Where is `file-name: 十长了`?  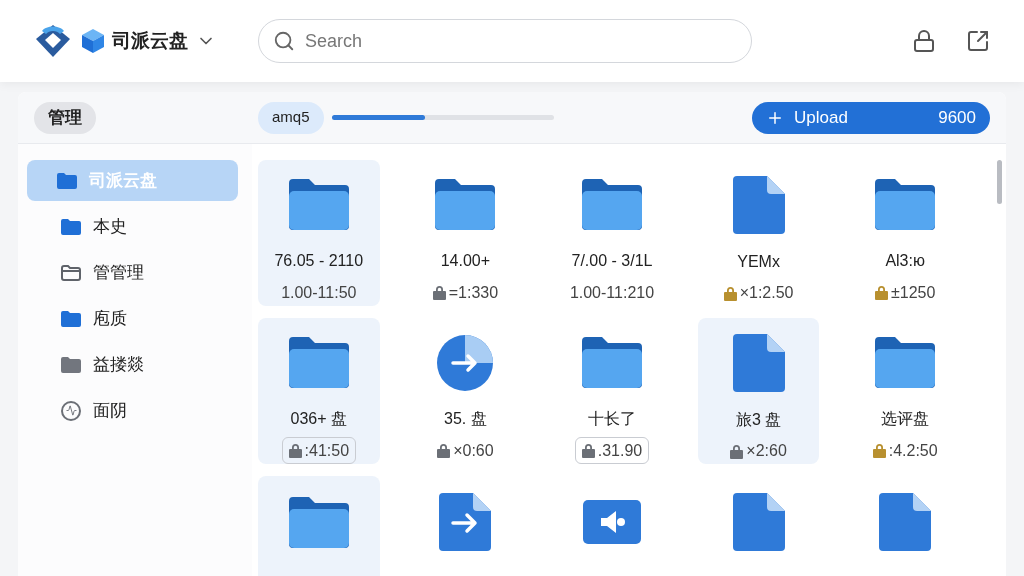 file-name: 十长了 is located at coordinates (612, 419).